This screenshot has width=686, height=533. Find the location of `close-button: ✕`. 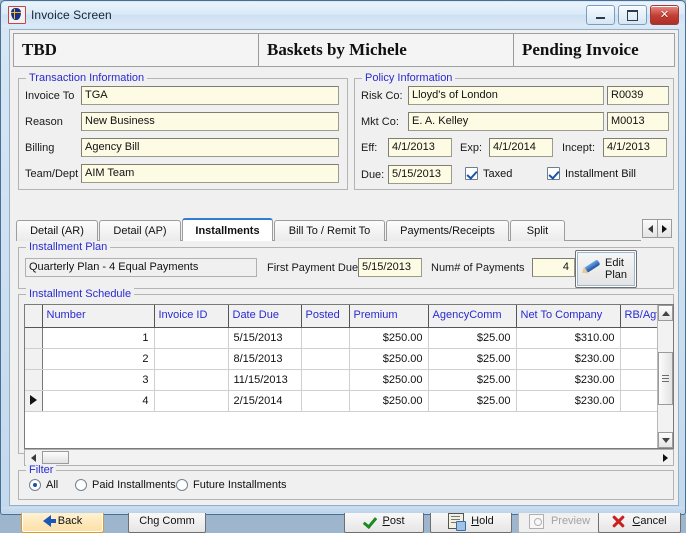

close-button: ✕ is located at coordinates (664, 15).